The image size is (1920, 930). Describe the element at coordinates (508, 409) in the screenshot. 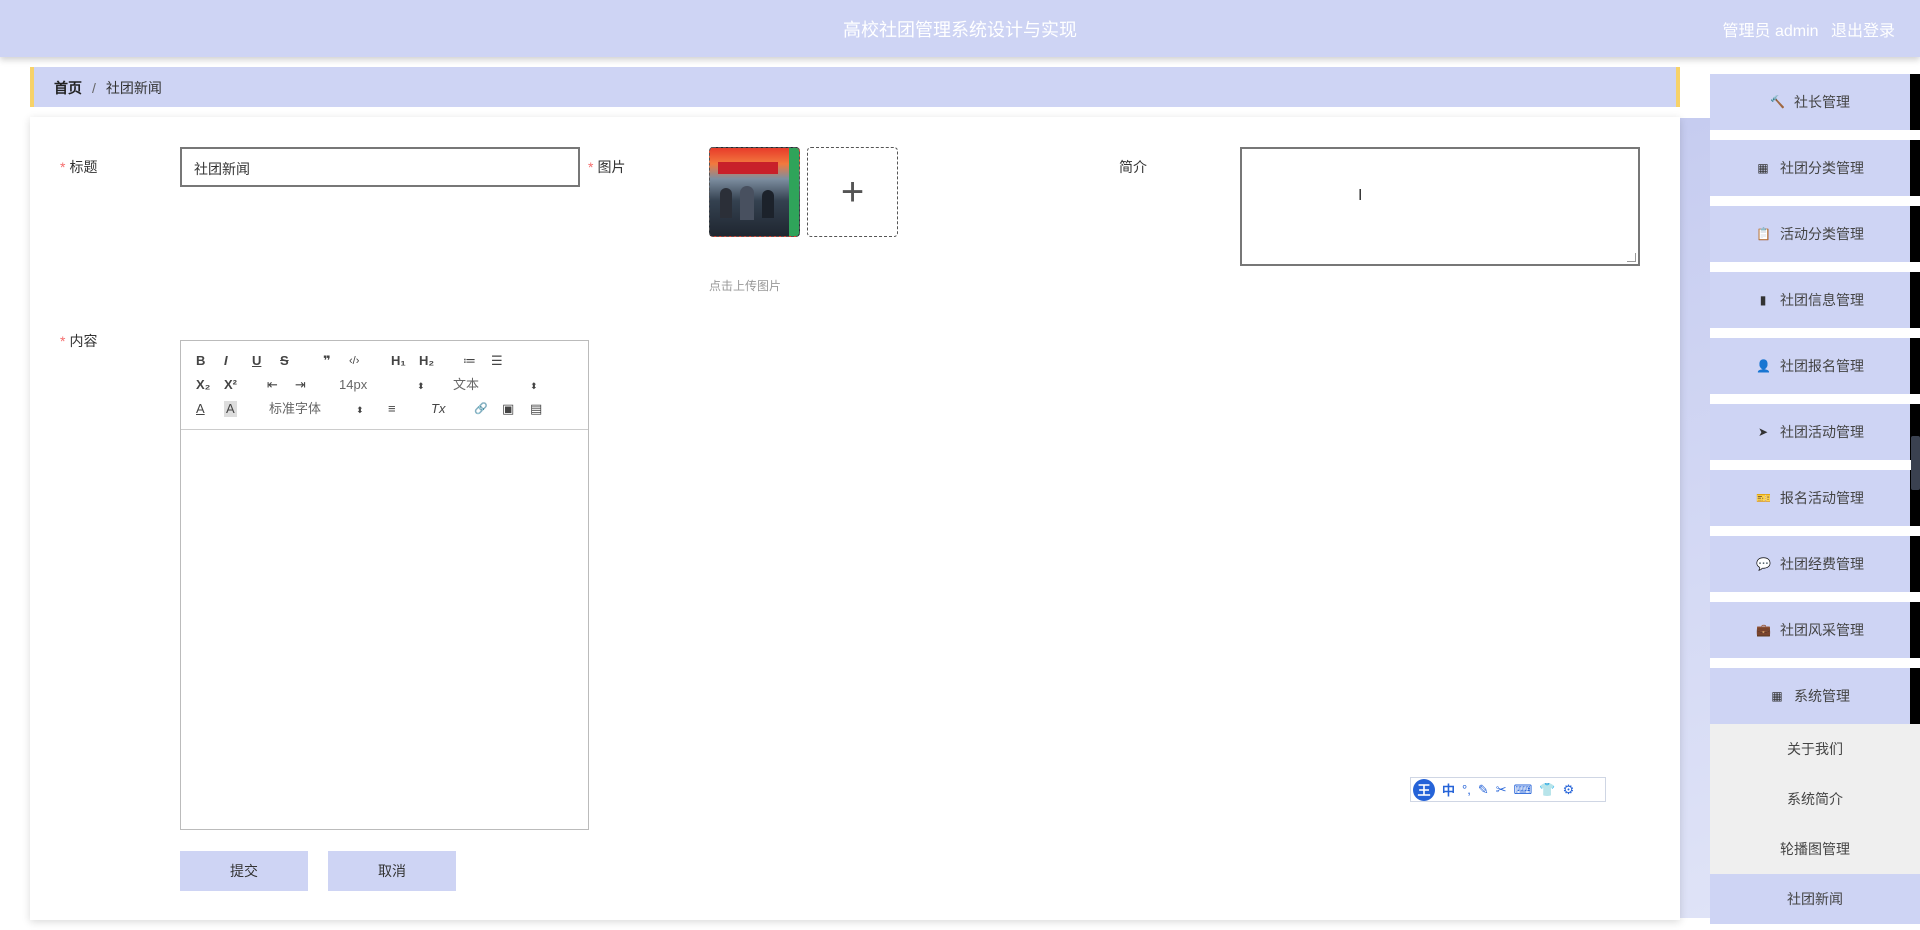

I see `image-icon: ▣` at that location.